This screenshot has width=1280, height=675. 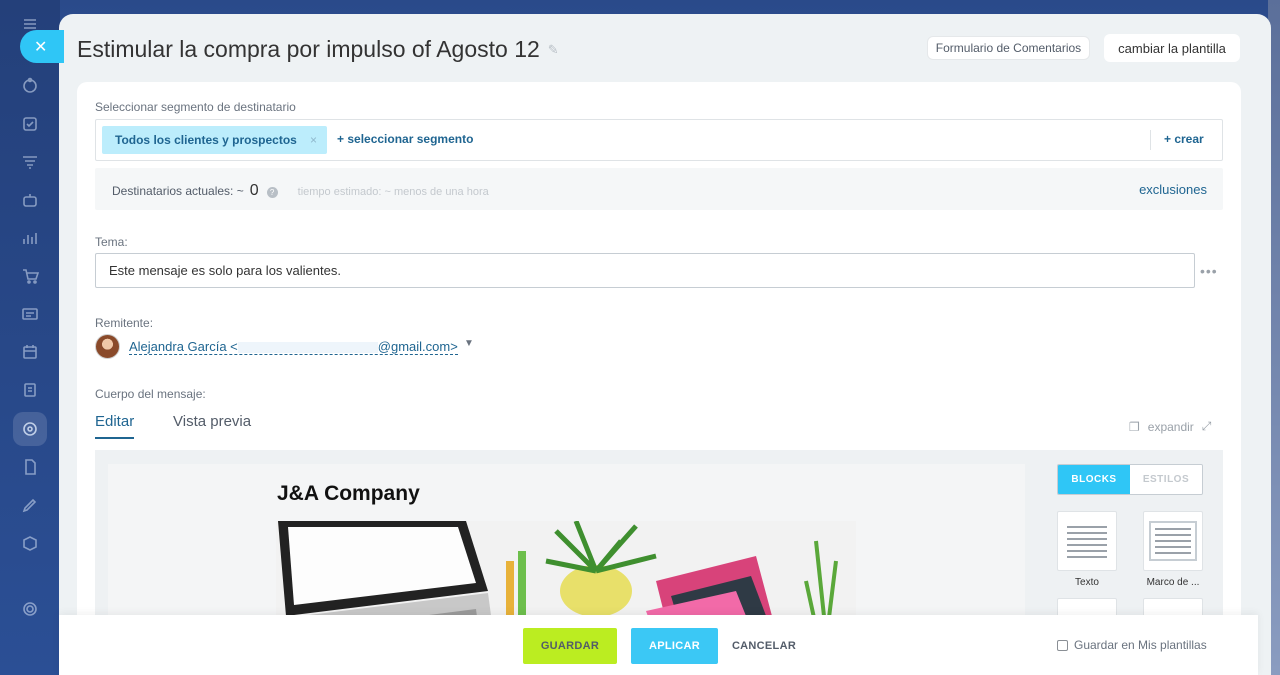 I want to click on sender-name: Alejandra García <, so click(x=183, y=346).